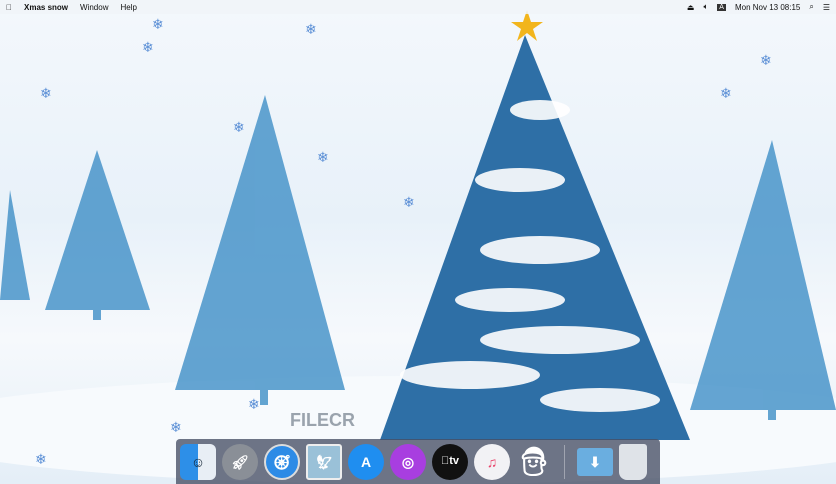 This screenshot has width=836, height=484. What do you see at coordinates (282, 461) in the screenshot?
I see `dock-safari: 🧭︎` at bounding box center [282, 461].